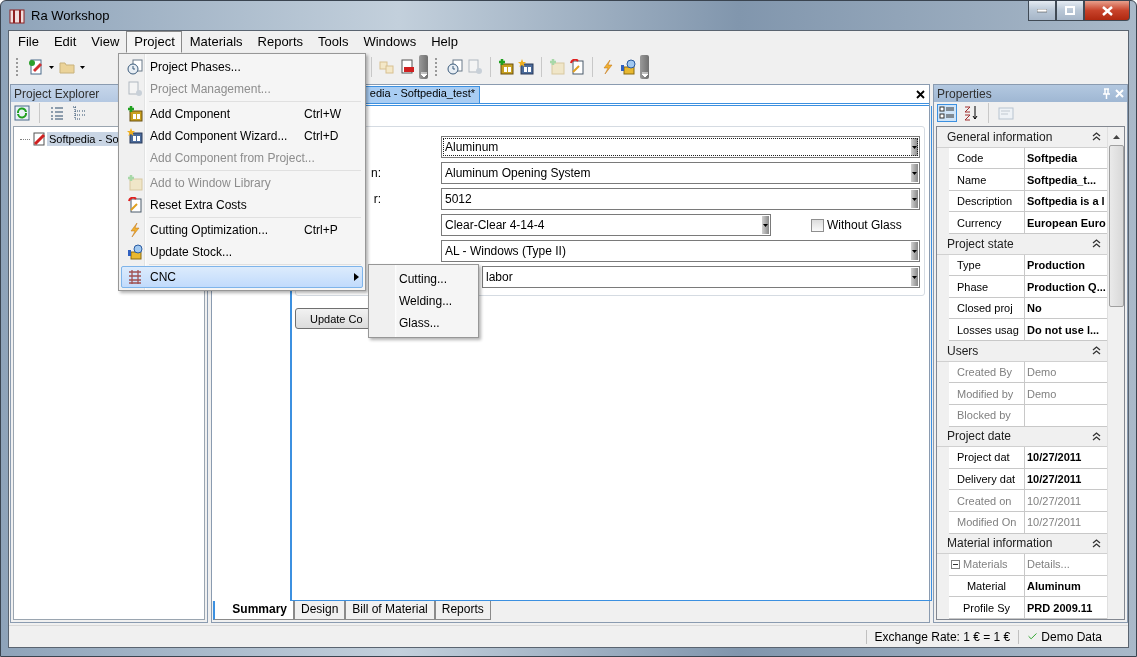  Describe the element at coordinates (680, 173) in the screenshot. I see `dropdown-field: Aluminum Opening System` at that location.